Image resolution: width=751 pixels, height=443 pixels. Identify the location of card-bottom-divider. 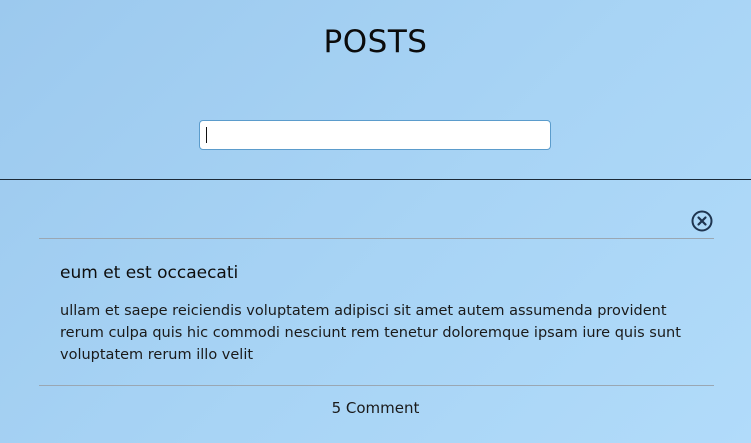
(376, 385).